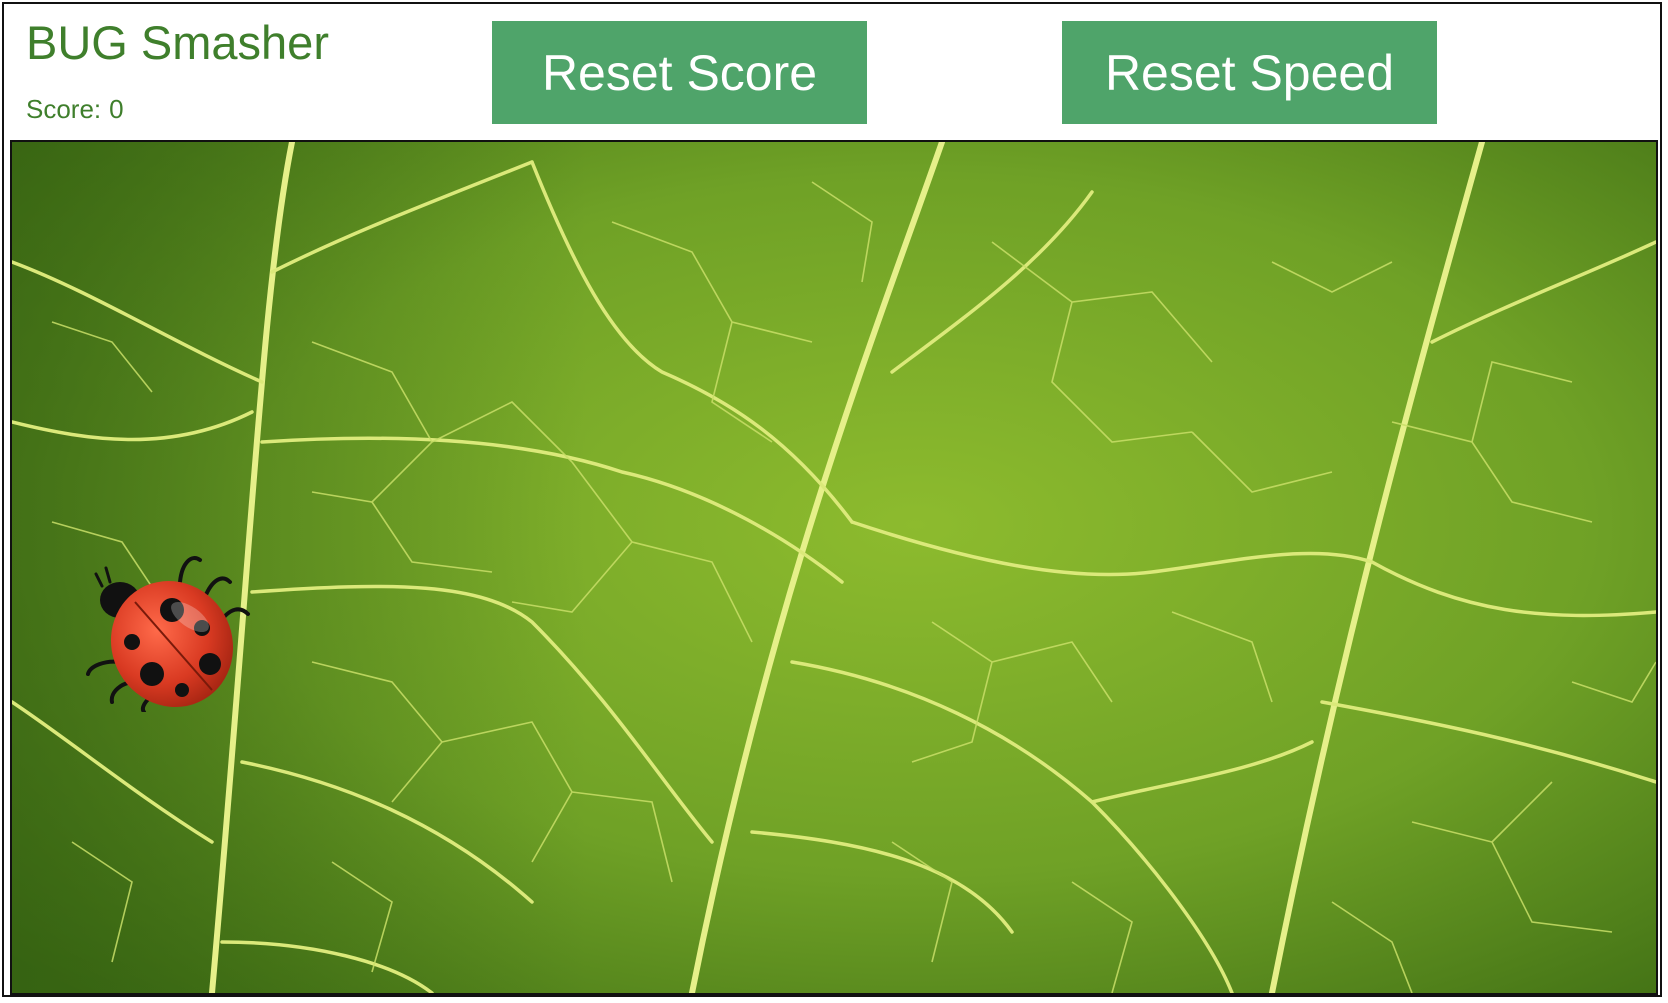 This screenshot has height=1003, width=1668. What do you see at coordinates (177, 42) in the screenshot?
I see `game-title: BUG Smasher` at bounding box center [177, 42].